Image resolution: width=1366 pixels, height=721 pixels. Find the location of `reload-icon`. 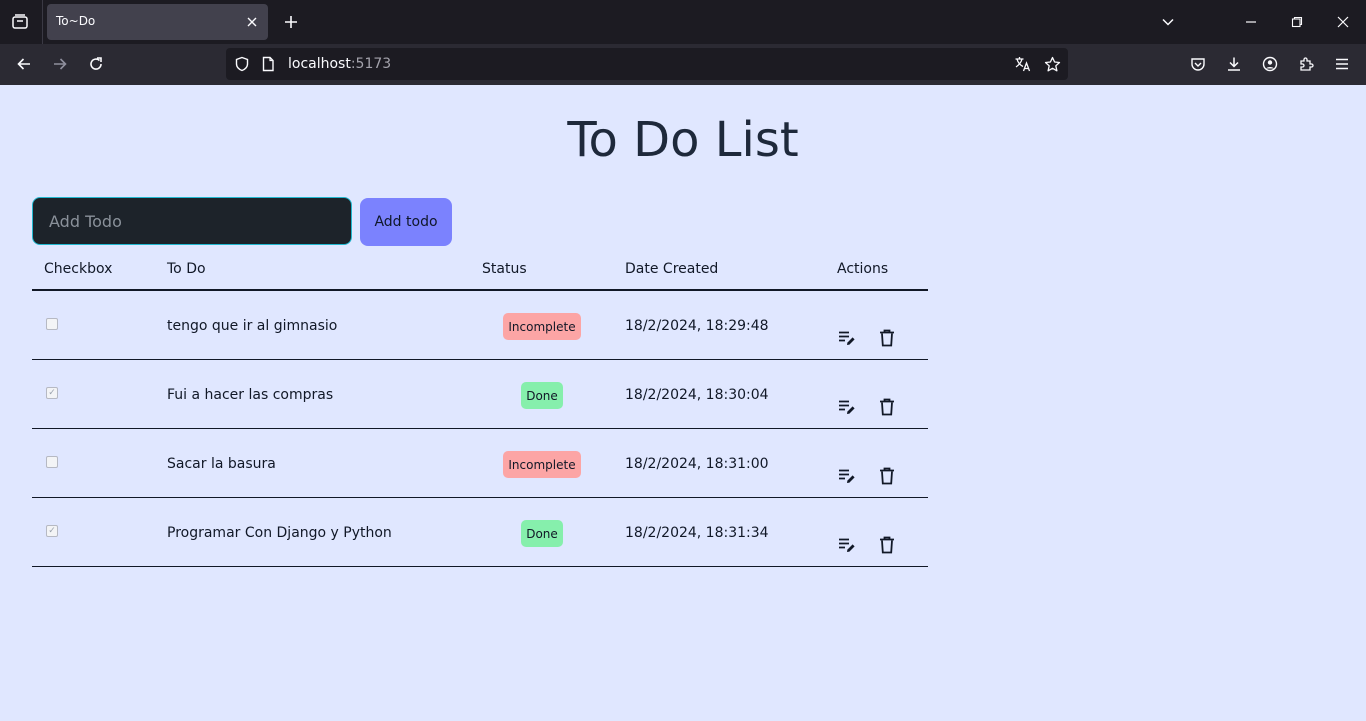

reload-icon is located at coordinates (96, 64).